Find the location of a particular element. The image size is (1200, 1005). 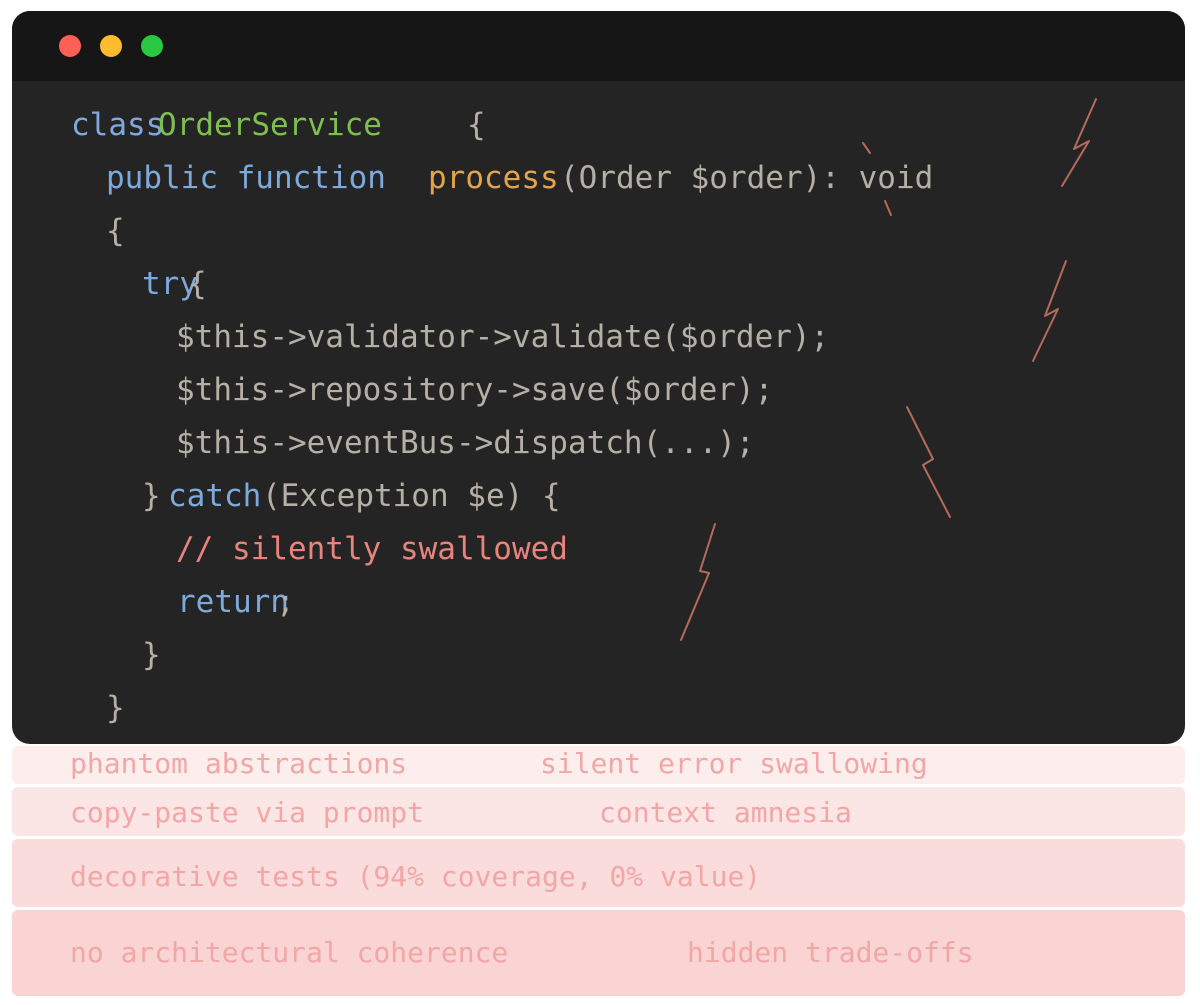

issue-label: phantom abstractions is located at coordinates (239, 763).